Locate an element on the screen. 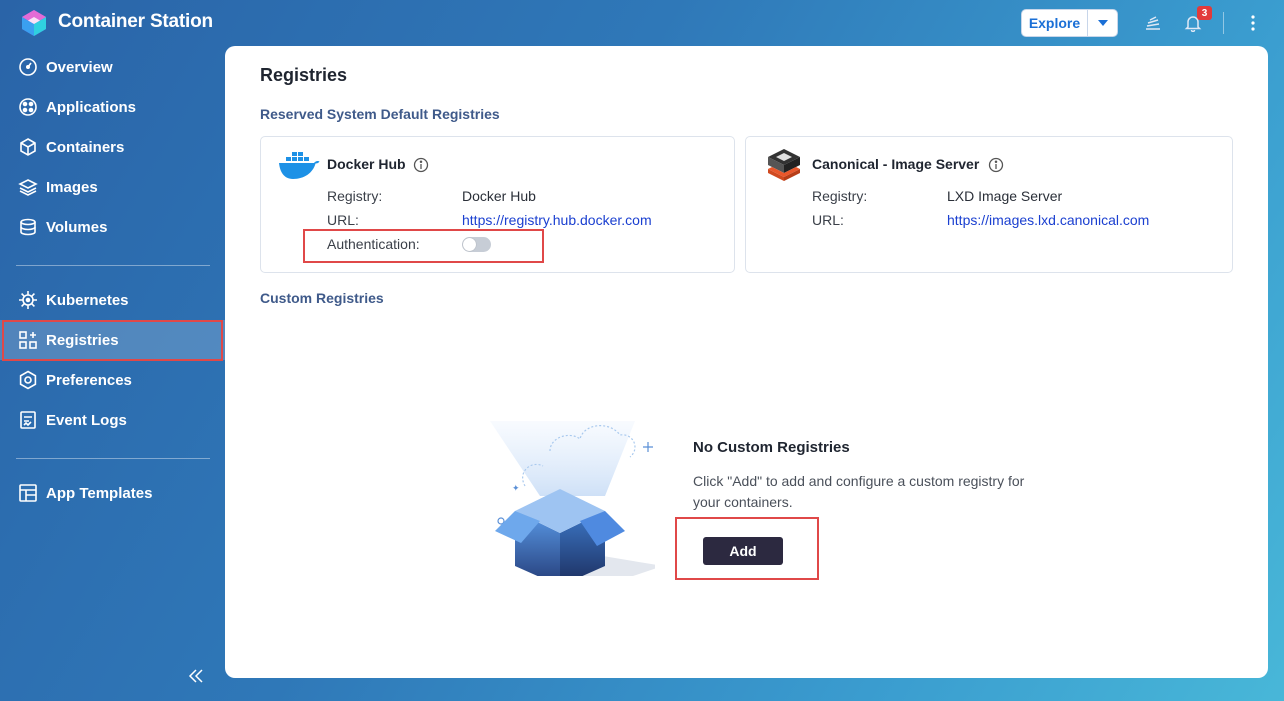 This screenshot has width=1284, height=701. tasks-stack-icon is located at coordinates (1153, 23).